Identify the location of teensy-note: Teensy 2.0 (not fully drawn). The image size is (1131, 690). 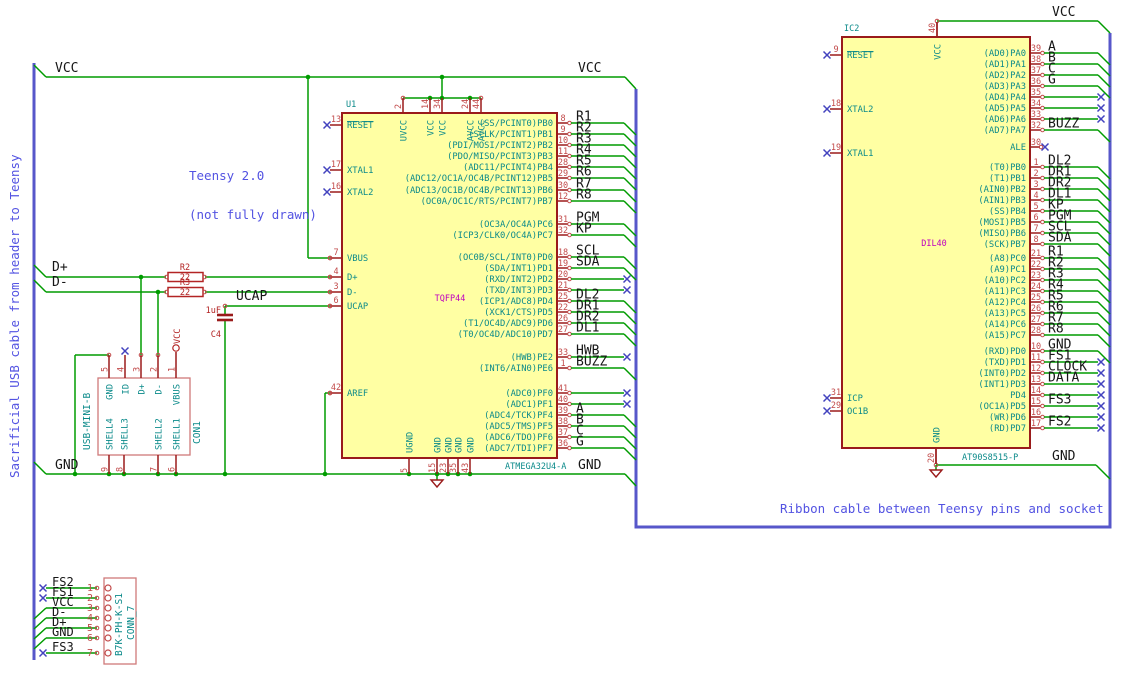
(253, 195).